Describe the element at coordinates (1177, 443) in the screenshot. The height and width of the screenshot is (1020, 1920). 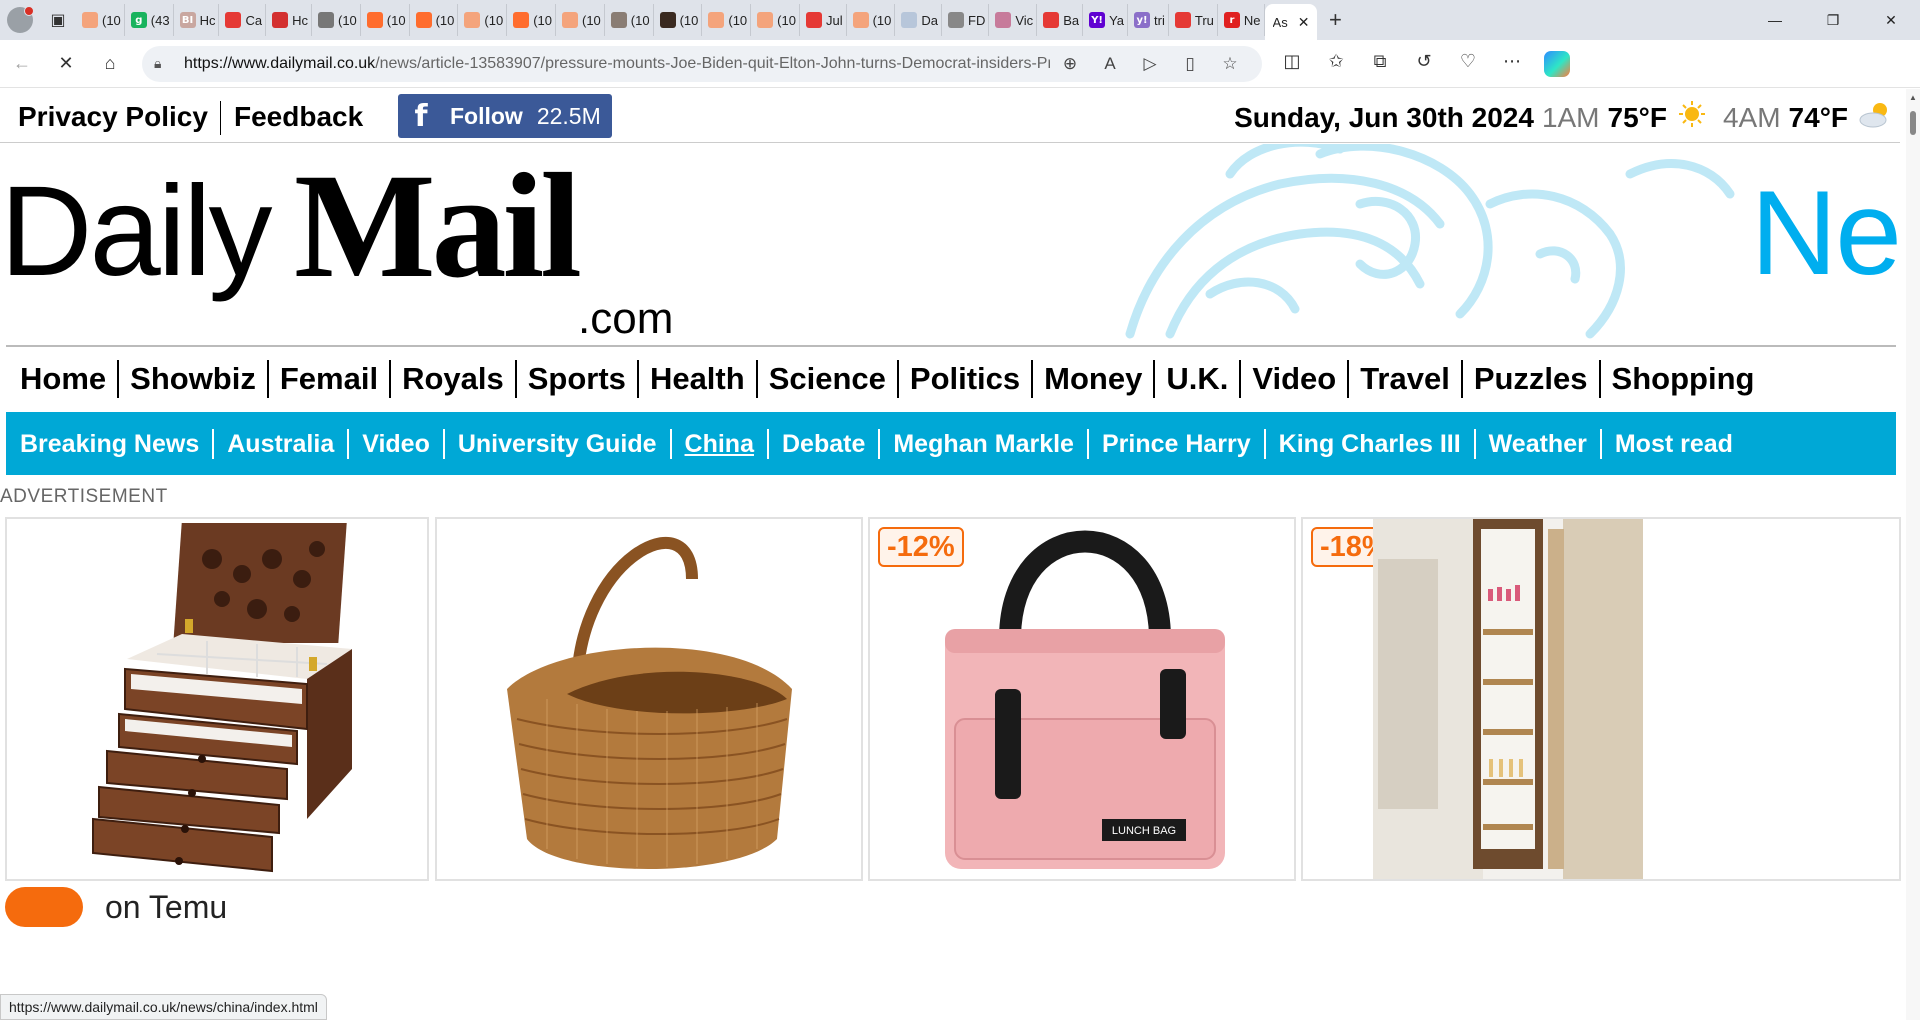
I see `sub-nav-item: Prince Harry` at that location.